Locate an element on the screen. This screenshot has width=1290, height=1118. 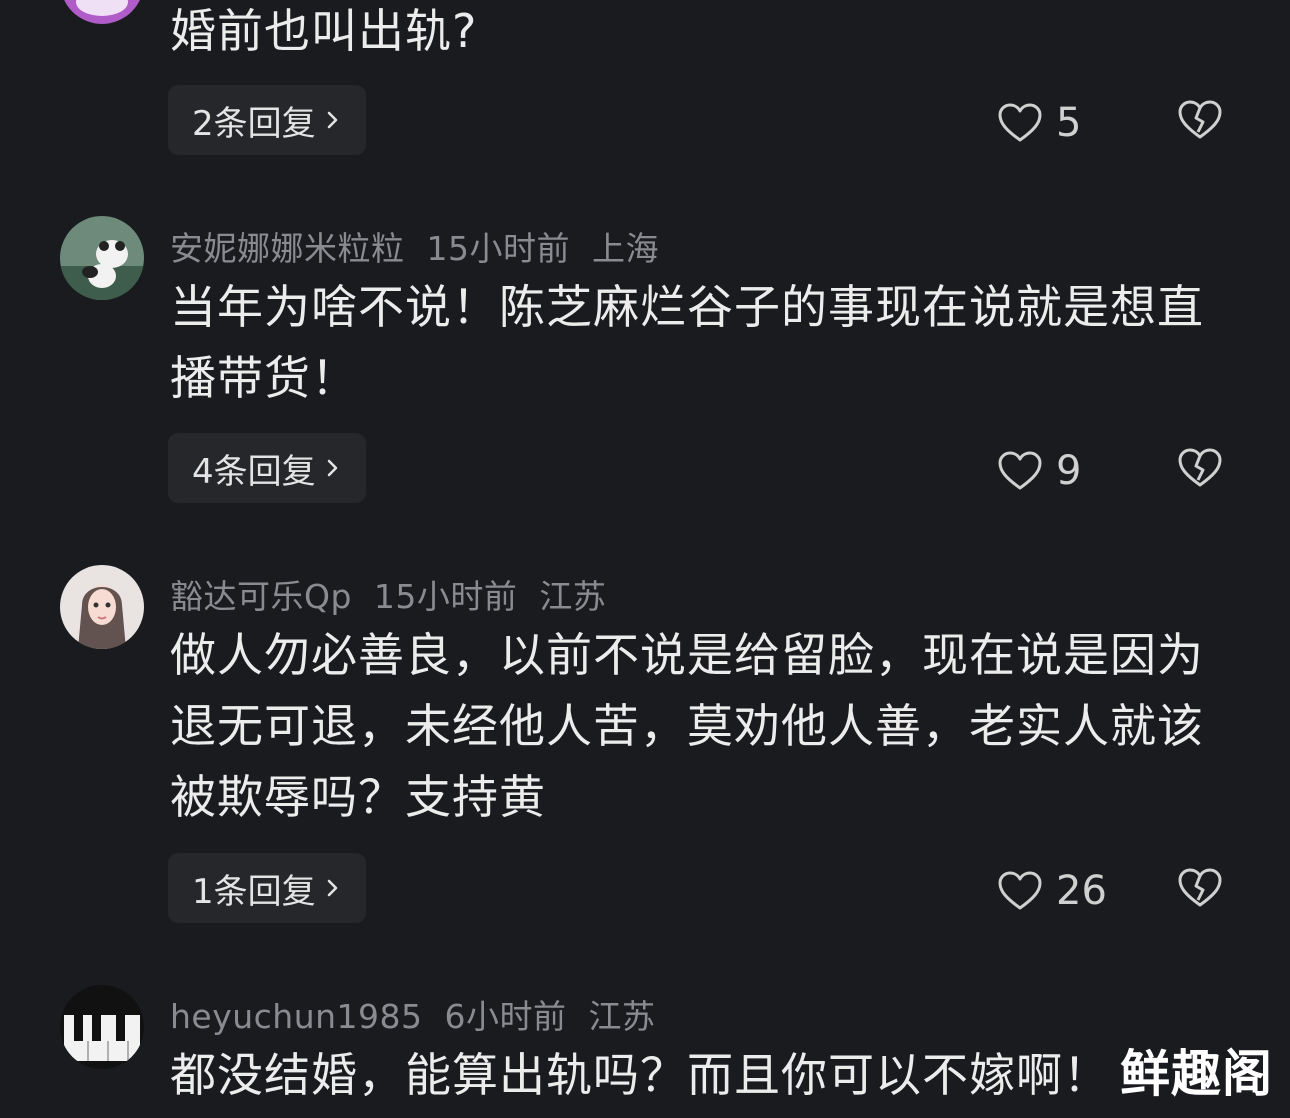
comment-text-line: 做人勿必善良，以前不说是给留脸，现在说是因为 is located at coordinates (687, 655).